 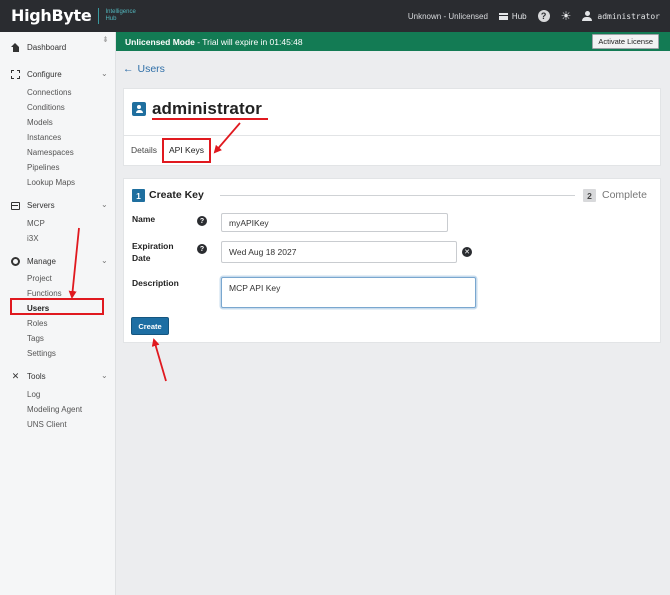 I want to click on expiration-date-input: Wed Aug 18 2027, so click(x=339, y=252).